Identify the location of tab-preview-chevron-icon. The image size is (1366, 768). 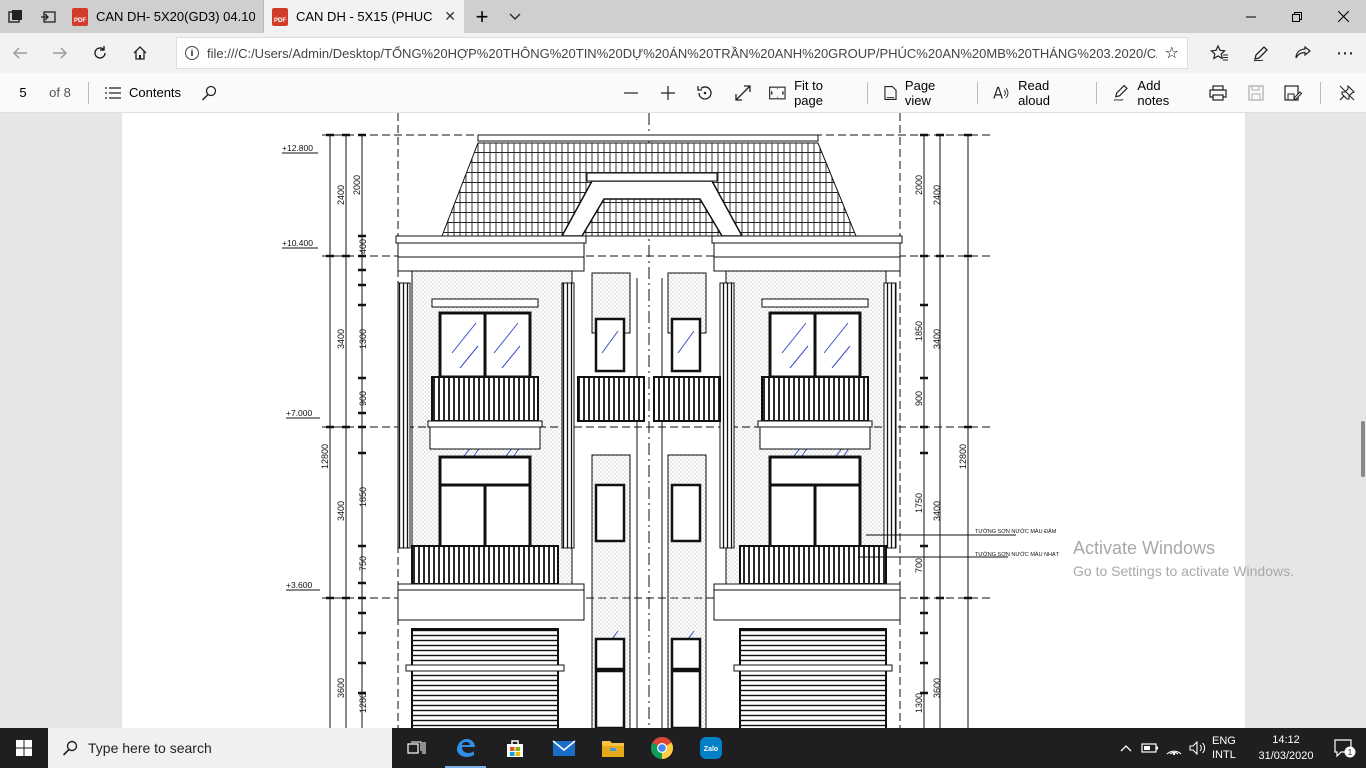
(515, 16).